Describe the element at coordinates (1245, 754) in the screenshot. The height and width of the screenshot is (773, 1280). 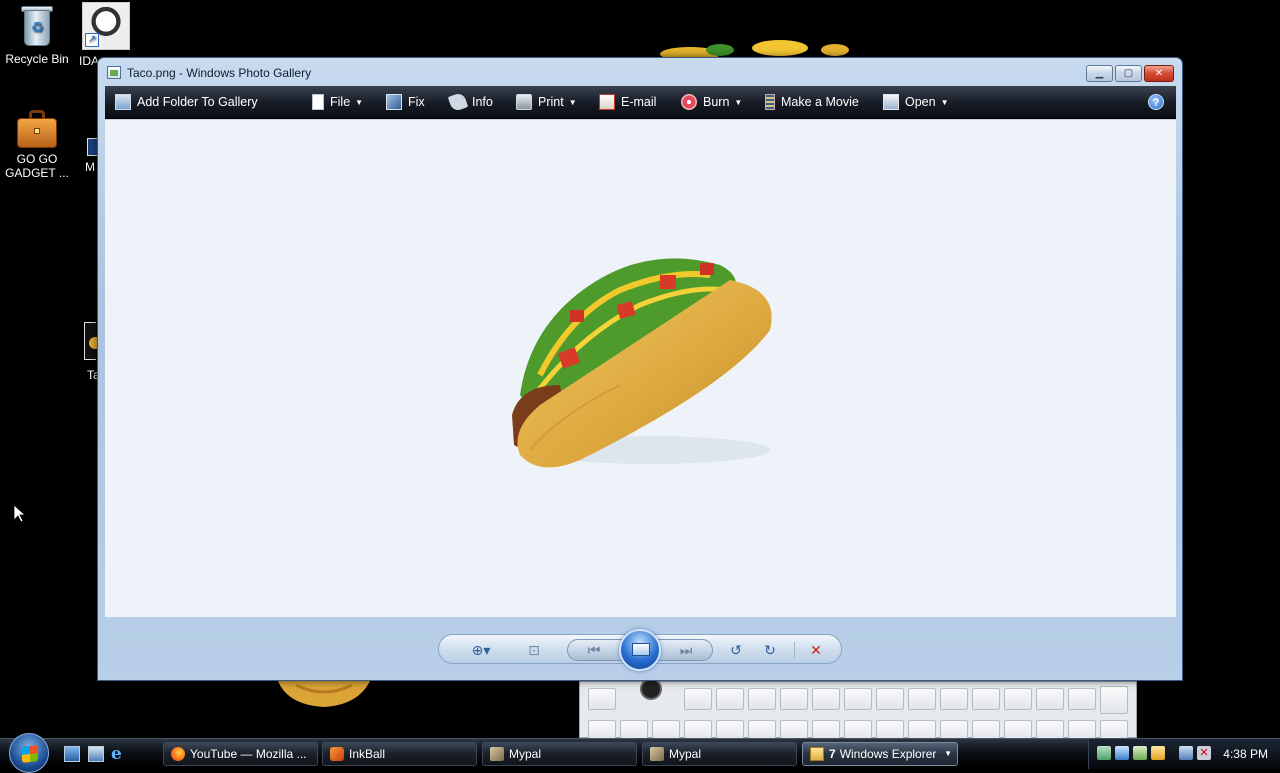
I see `clock: 4:38 PM` at that location.